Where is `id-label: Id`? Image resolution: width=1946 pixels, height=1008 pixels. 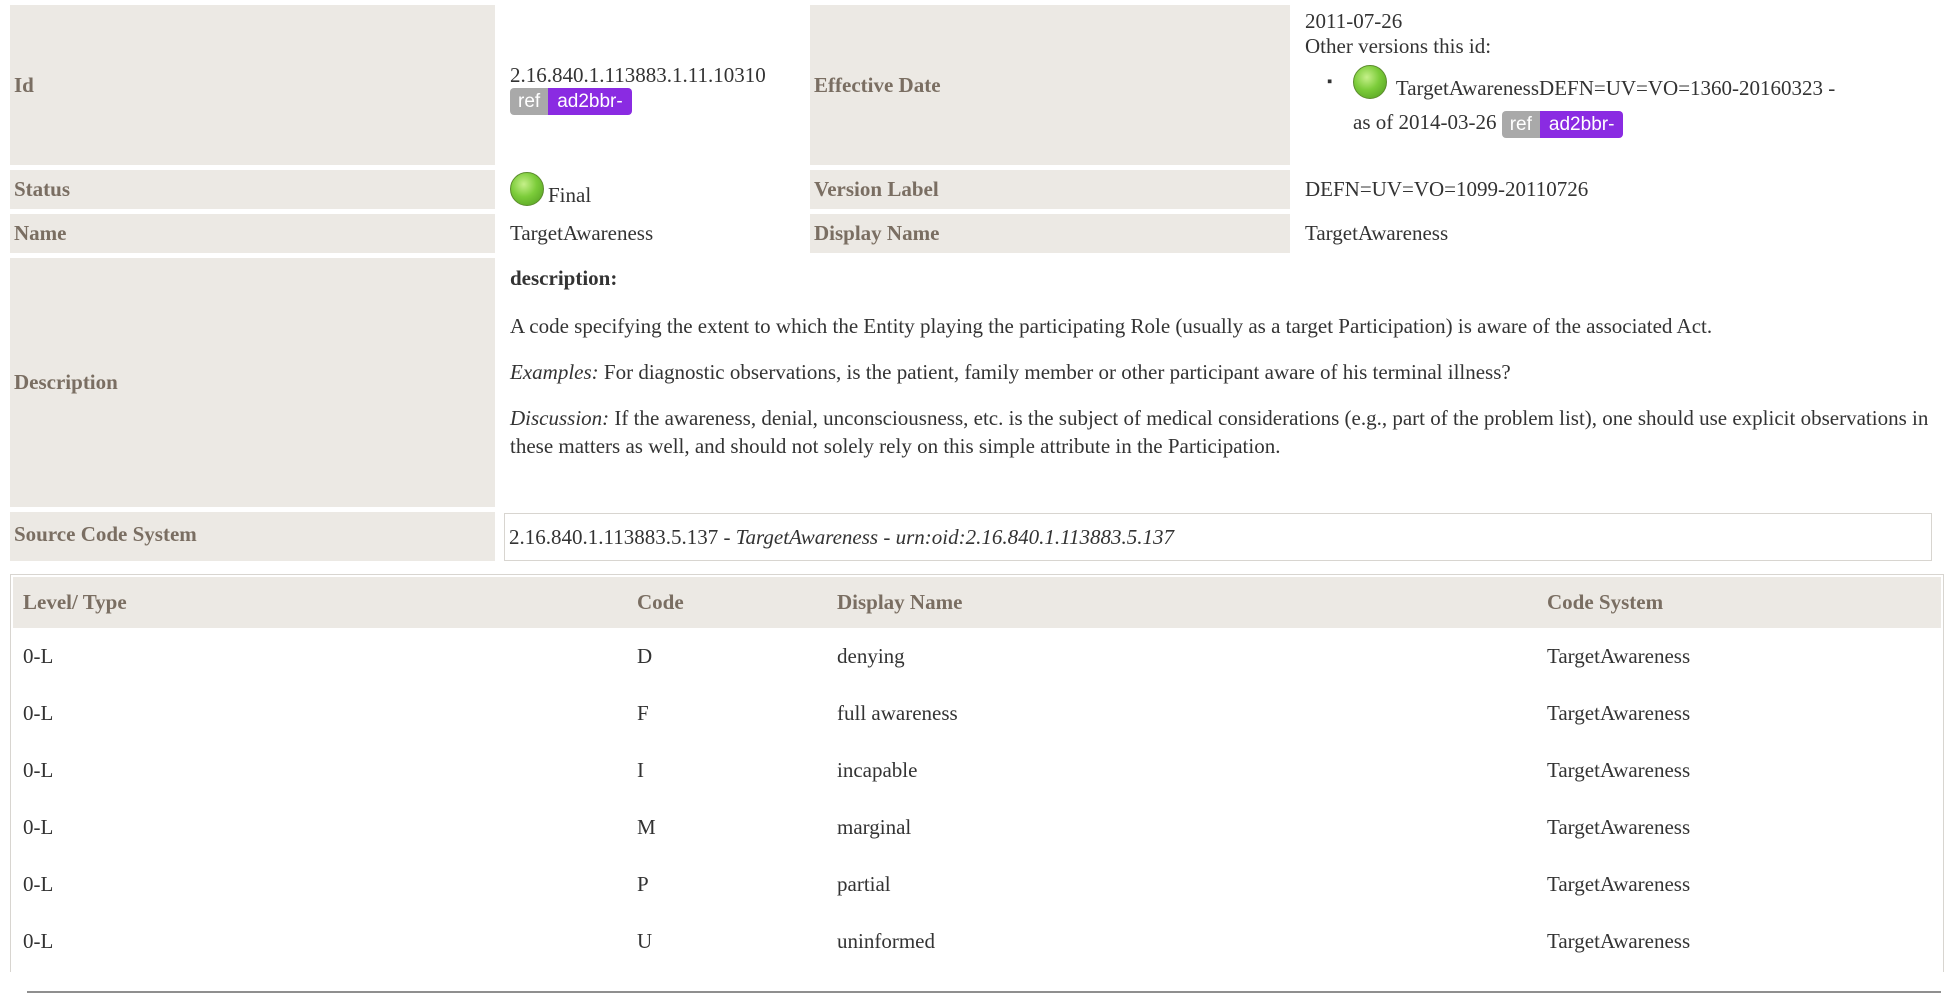 id-label: Id is located at coordinates (255, 87).